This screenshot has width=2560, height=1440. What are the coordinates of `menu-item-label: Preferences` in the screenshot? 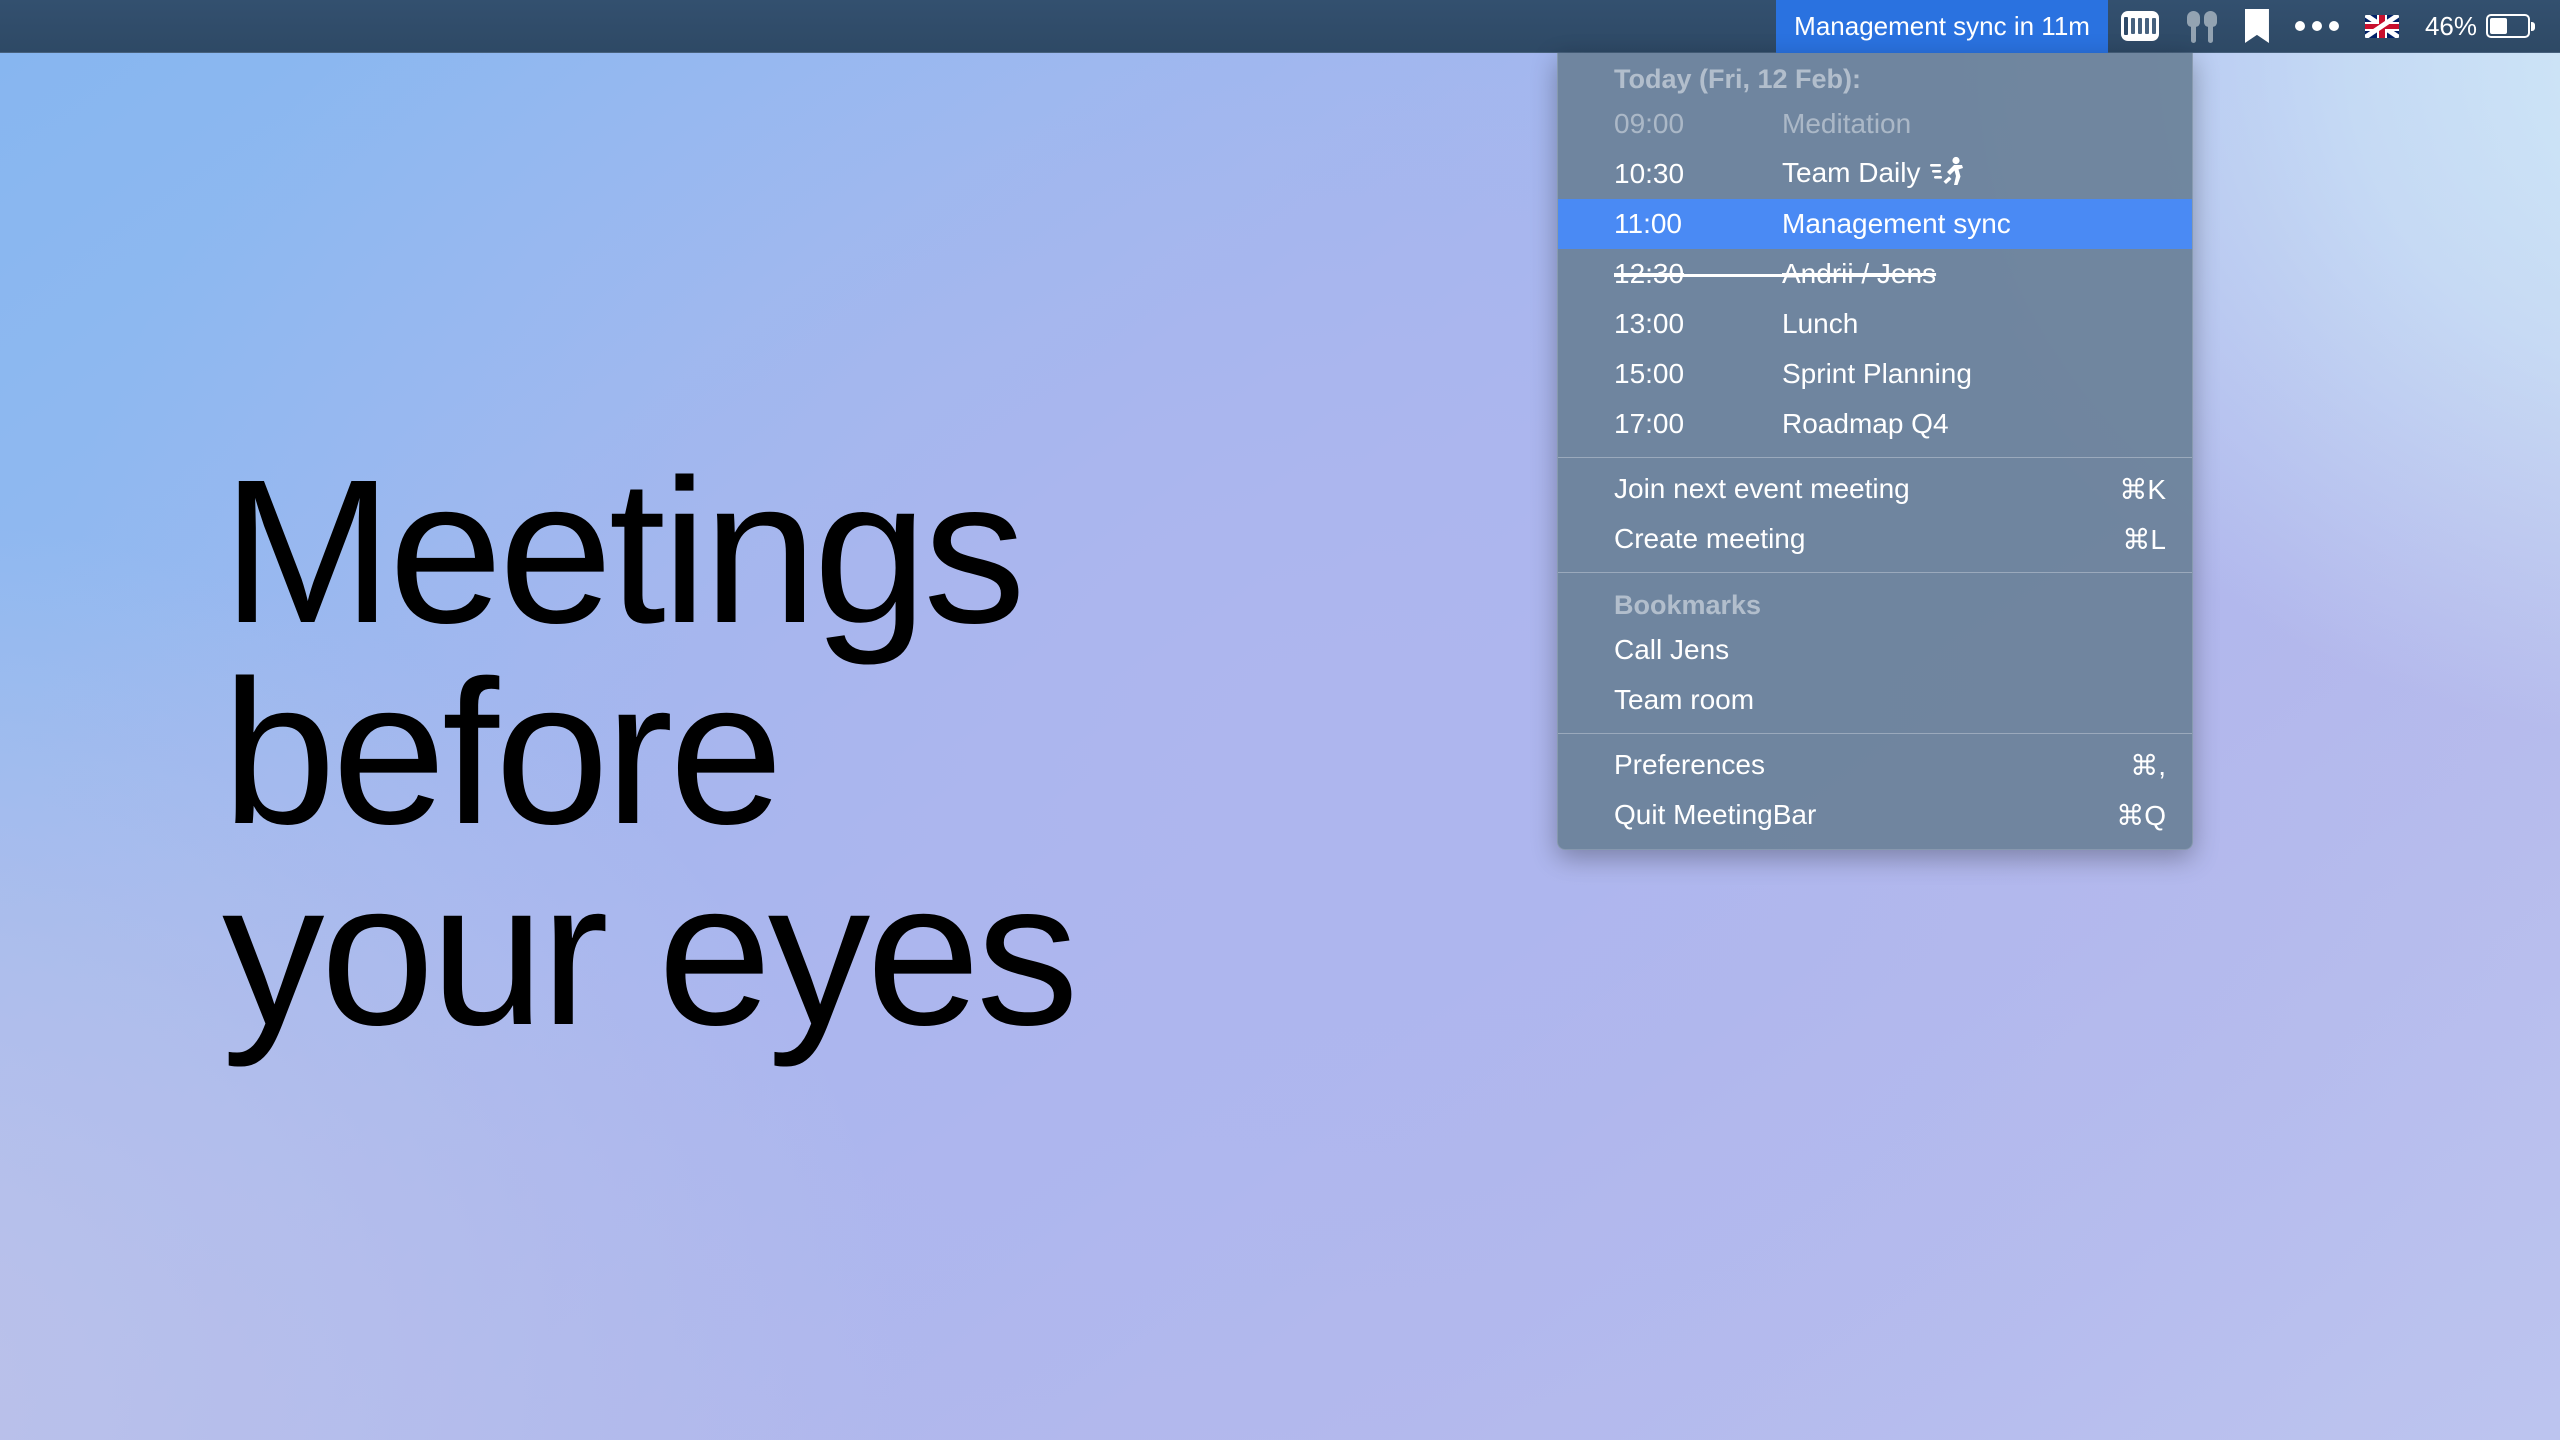 It's located at (1689, 764).